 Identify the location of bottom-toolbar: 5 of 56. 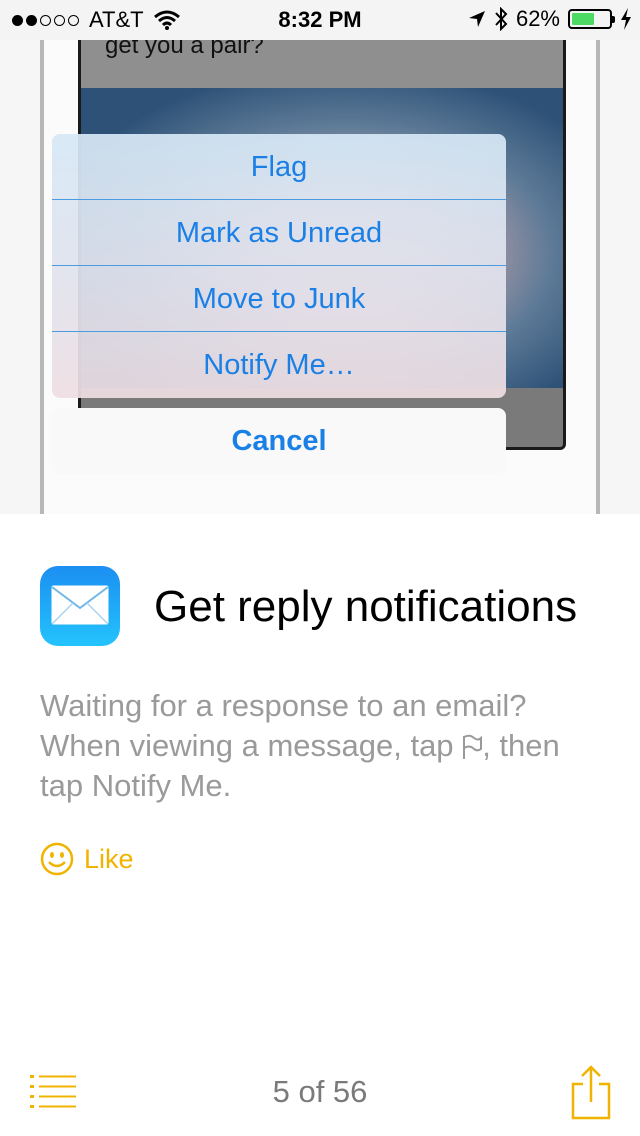
(320, 1093).